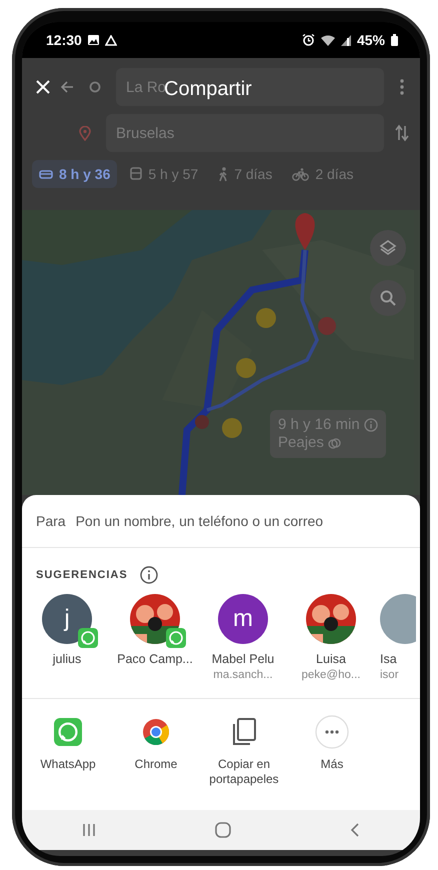  I want to click on wifi-icon, so click(327, 40).